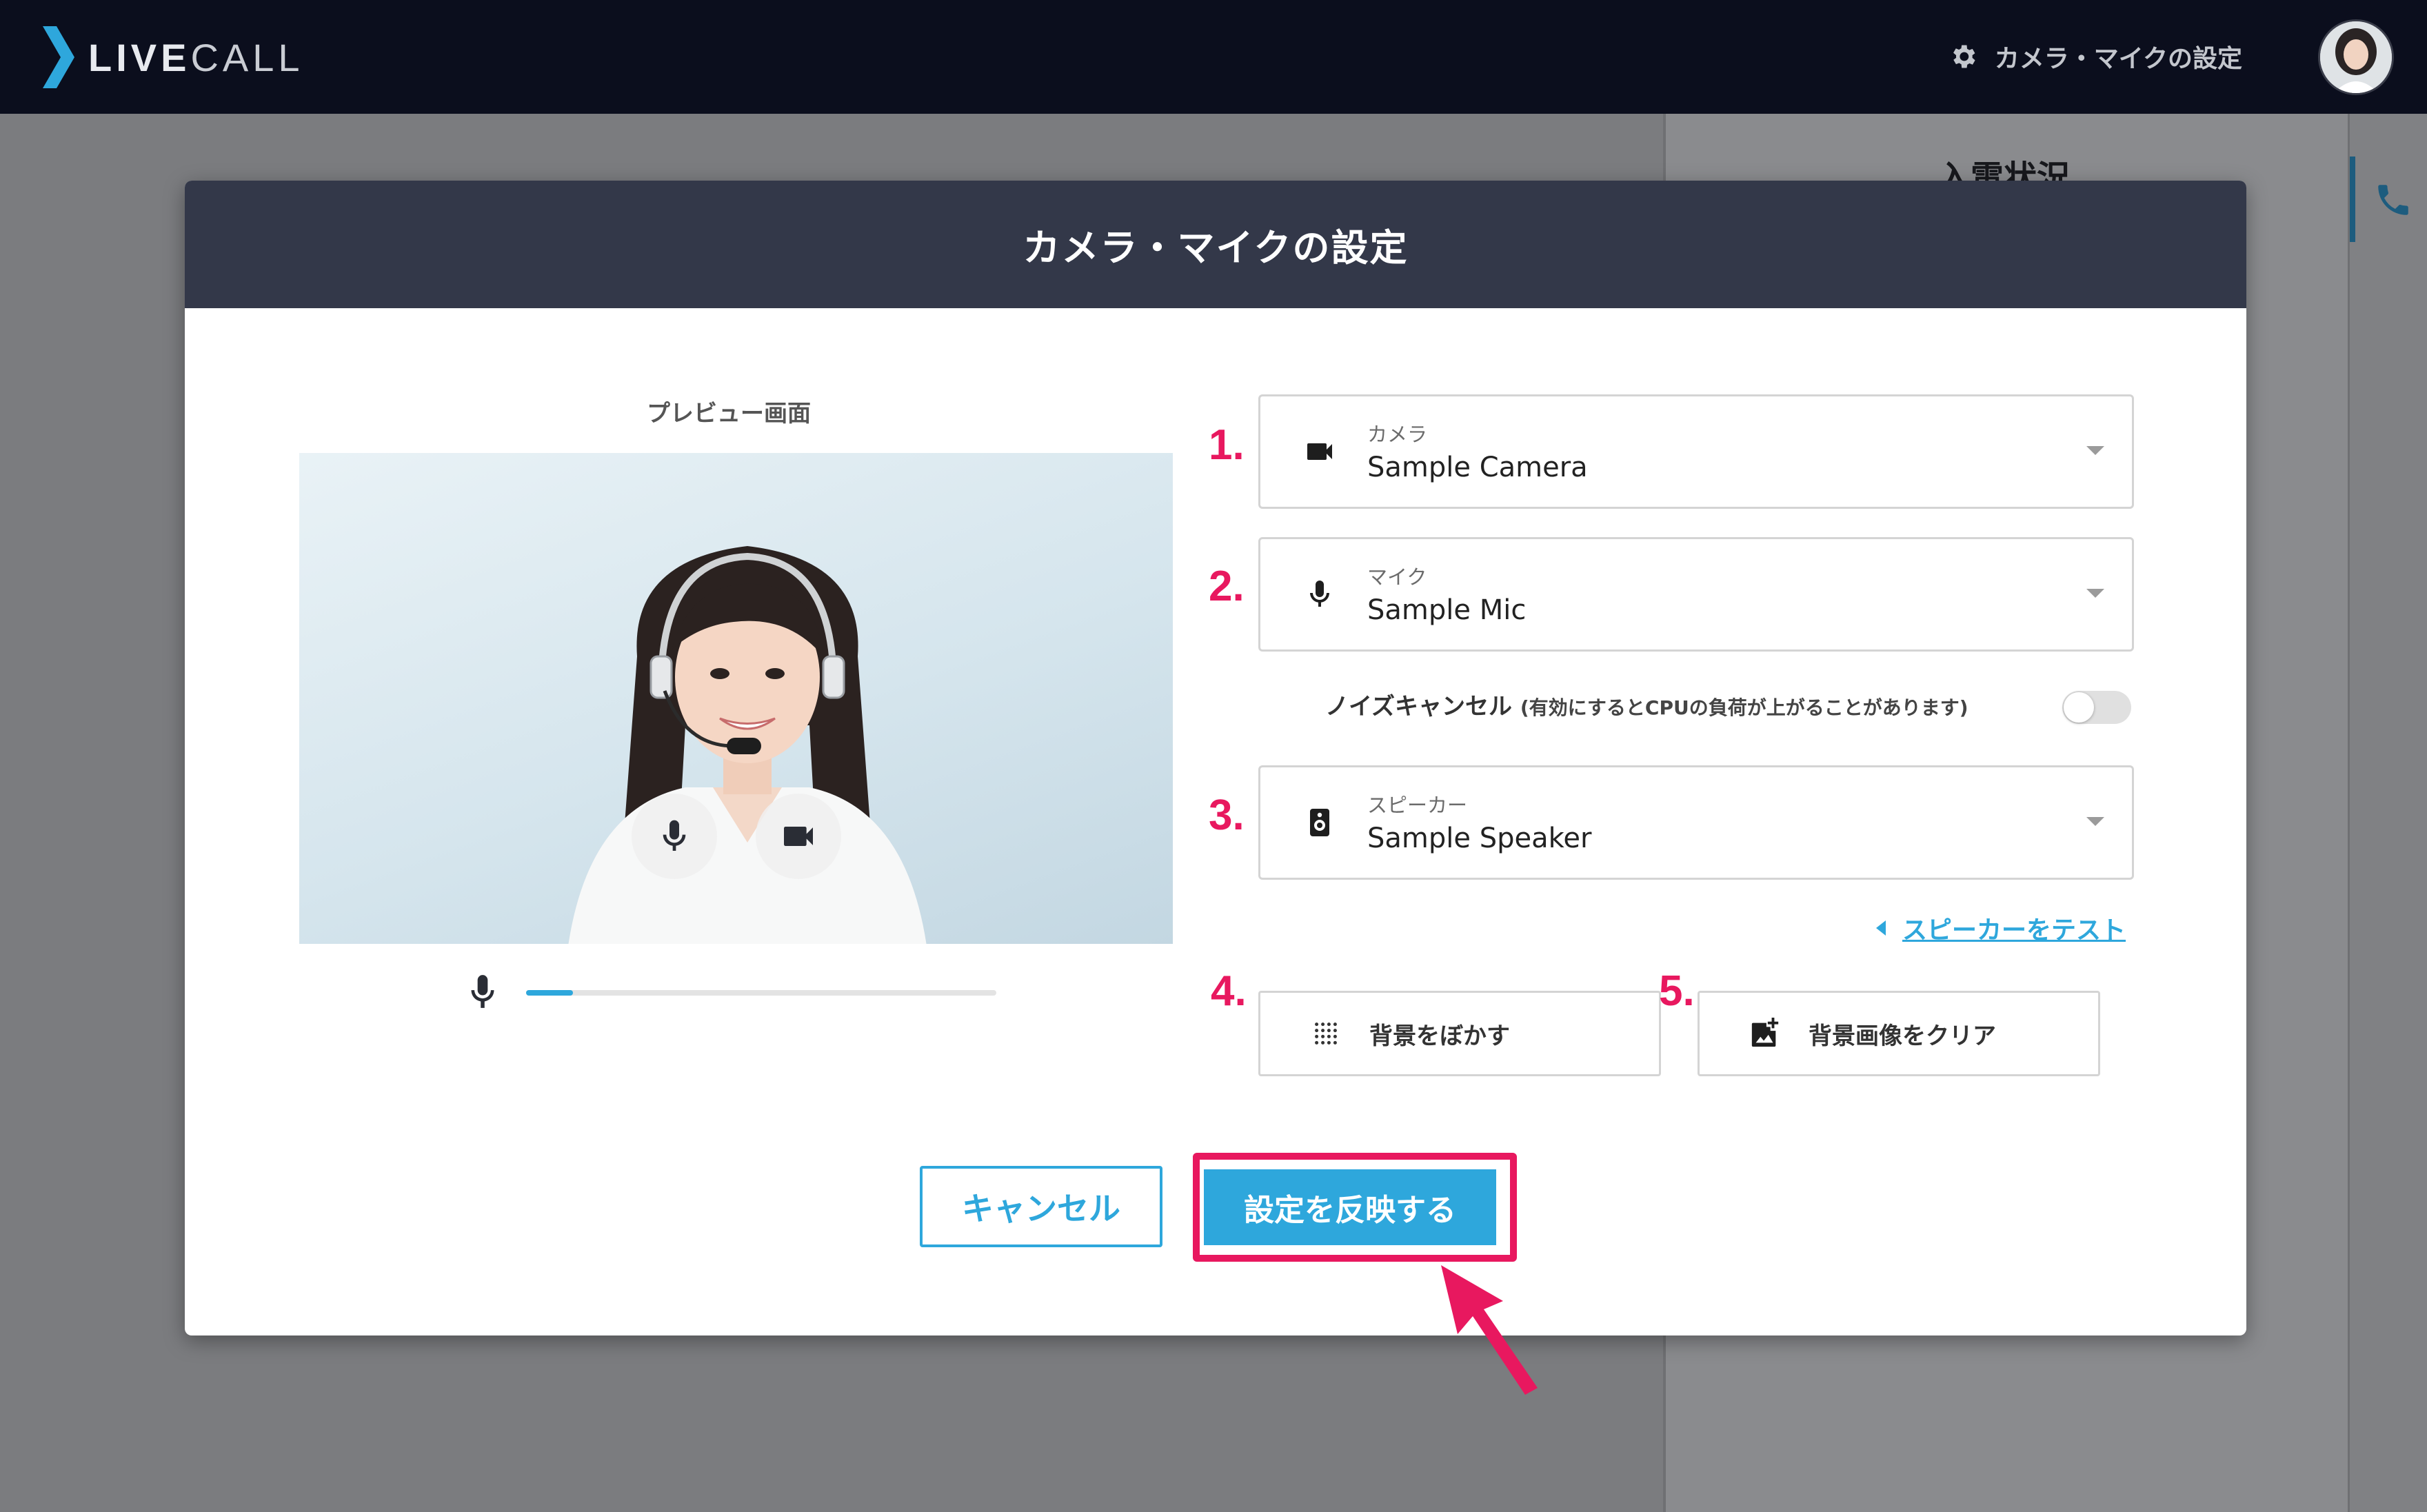 The height and width of the screenshot is (1512, 2427). What do you see at coordinates (58, 57) in the screenshot?
I see `logo-chevron-icon` at bounding box center [58, 57].